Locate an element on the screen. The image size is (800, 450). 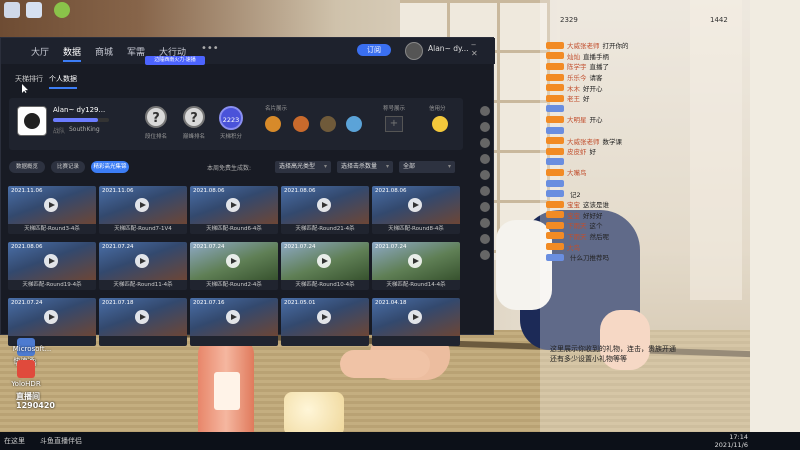
subscribe-button: 订阅 is located at coordinates (374, 50).